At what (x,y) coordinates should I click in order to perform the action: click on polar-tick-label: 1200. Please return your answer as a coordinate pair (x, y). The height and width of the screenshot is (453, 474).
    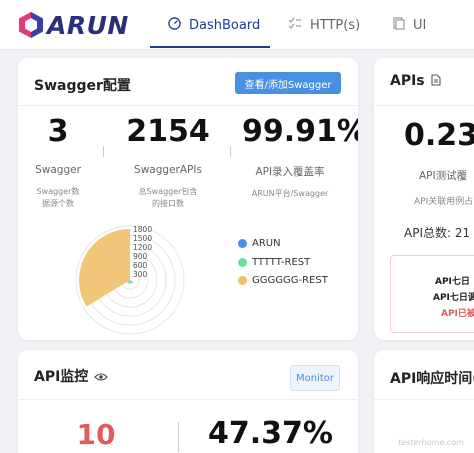
    Looking at the image, I should click on (142, 247).